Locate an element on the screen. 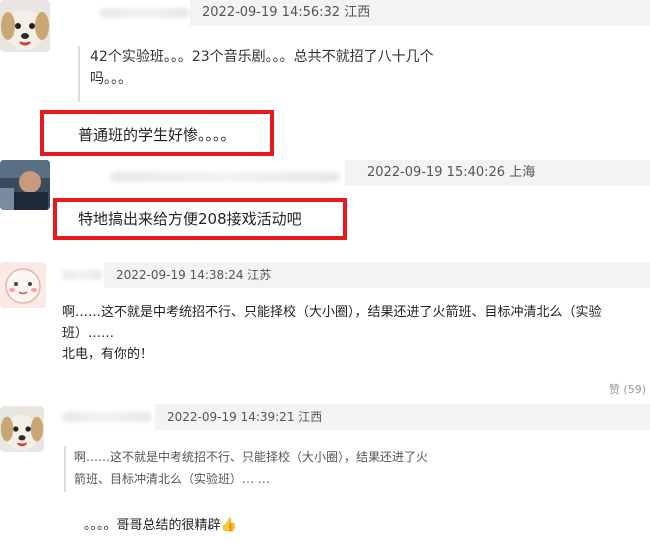  comment-body-line: 北电，有你的！ is located at coordinates (108, 354).